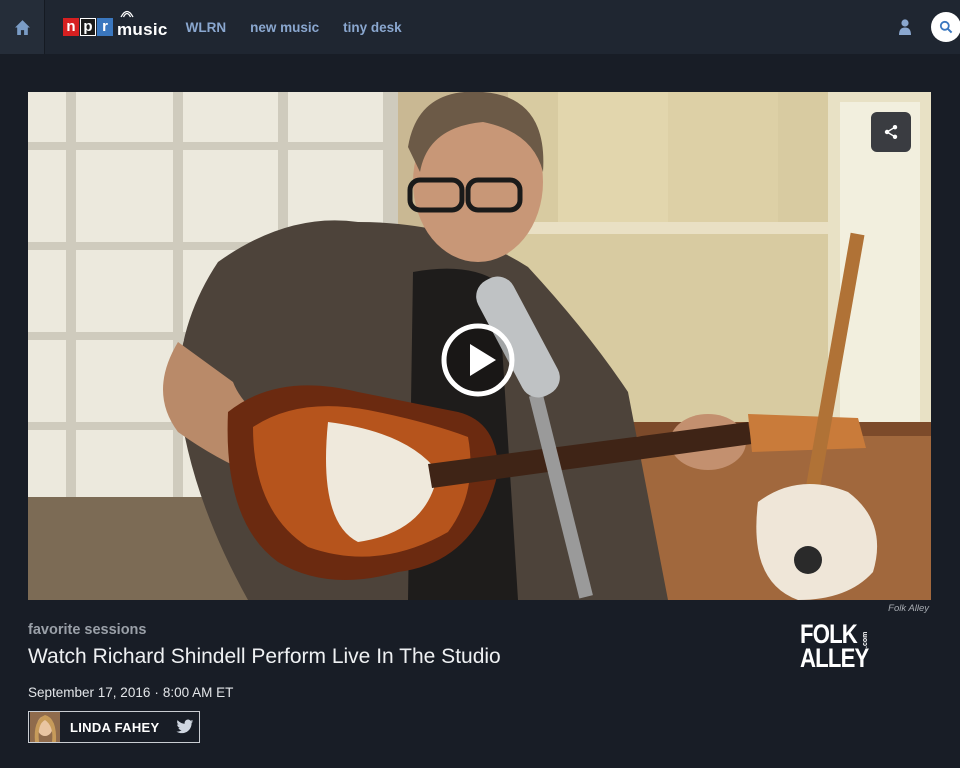 The height and width of the screenshot is (768, 960). I want to click on play-icon, so click(478, 360).